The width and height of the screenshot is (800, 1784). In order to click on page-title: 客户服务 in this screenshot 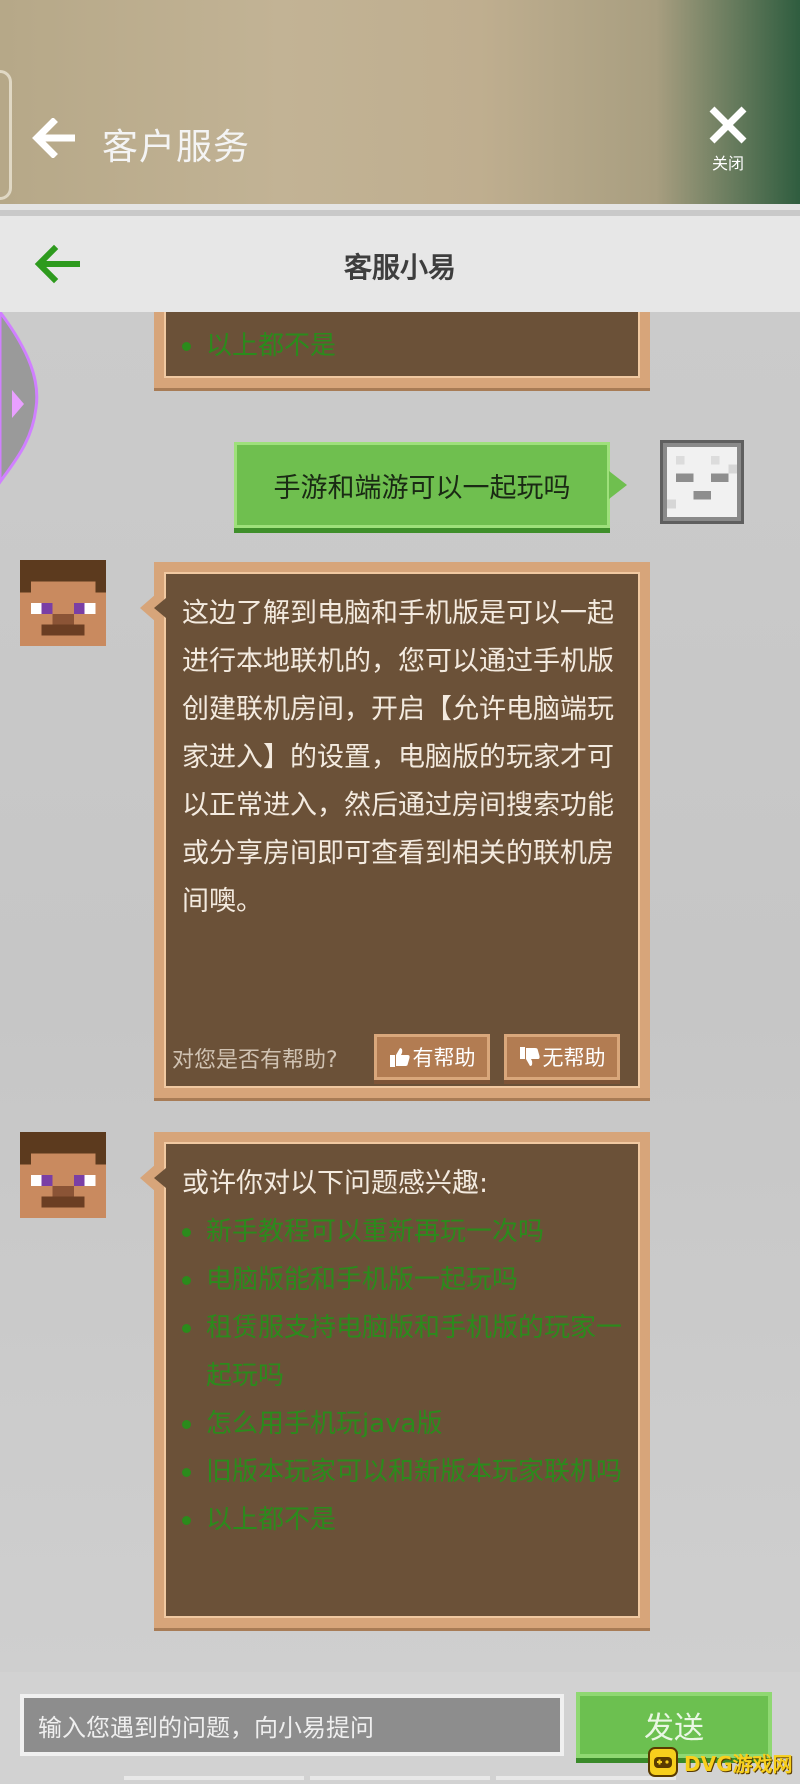, I will do `click(176, 147)`.